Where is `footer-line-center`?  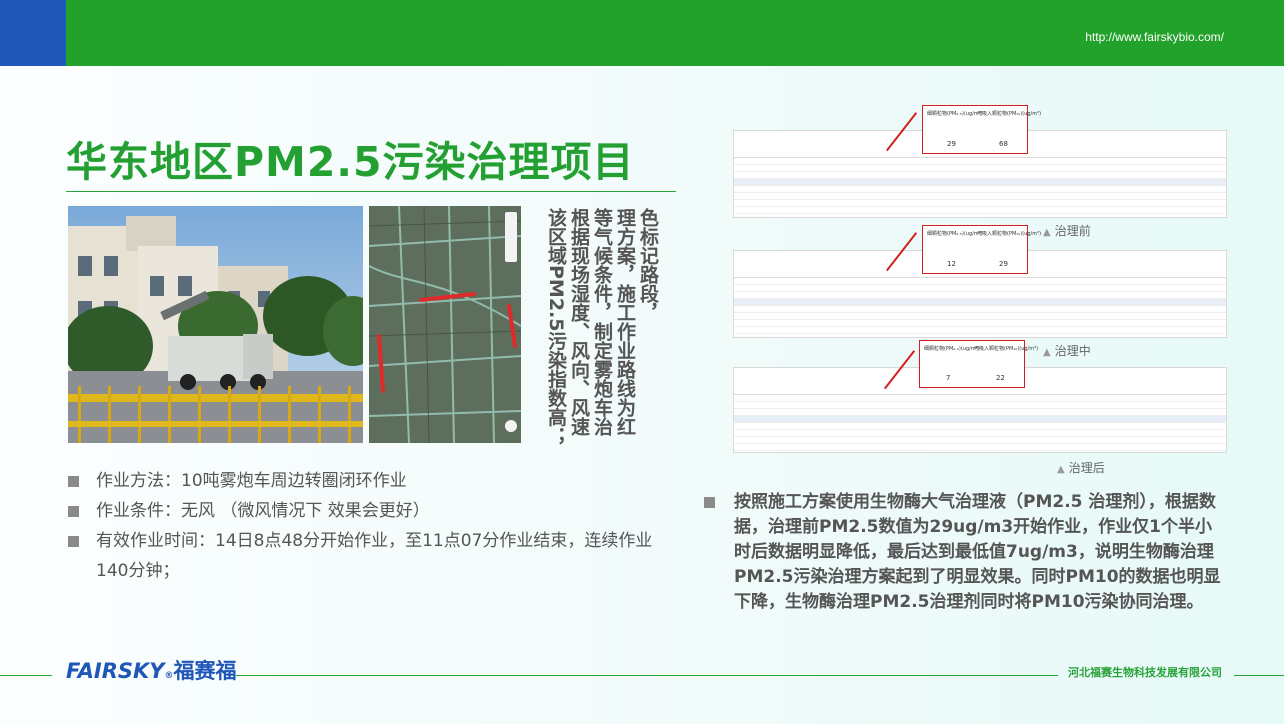
footer-line-center is located at coordinates (647, 675).